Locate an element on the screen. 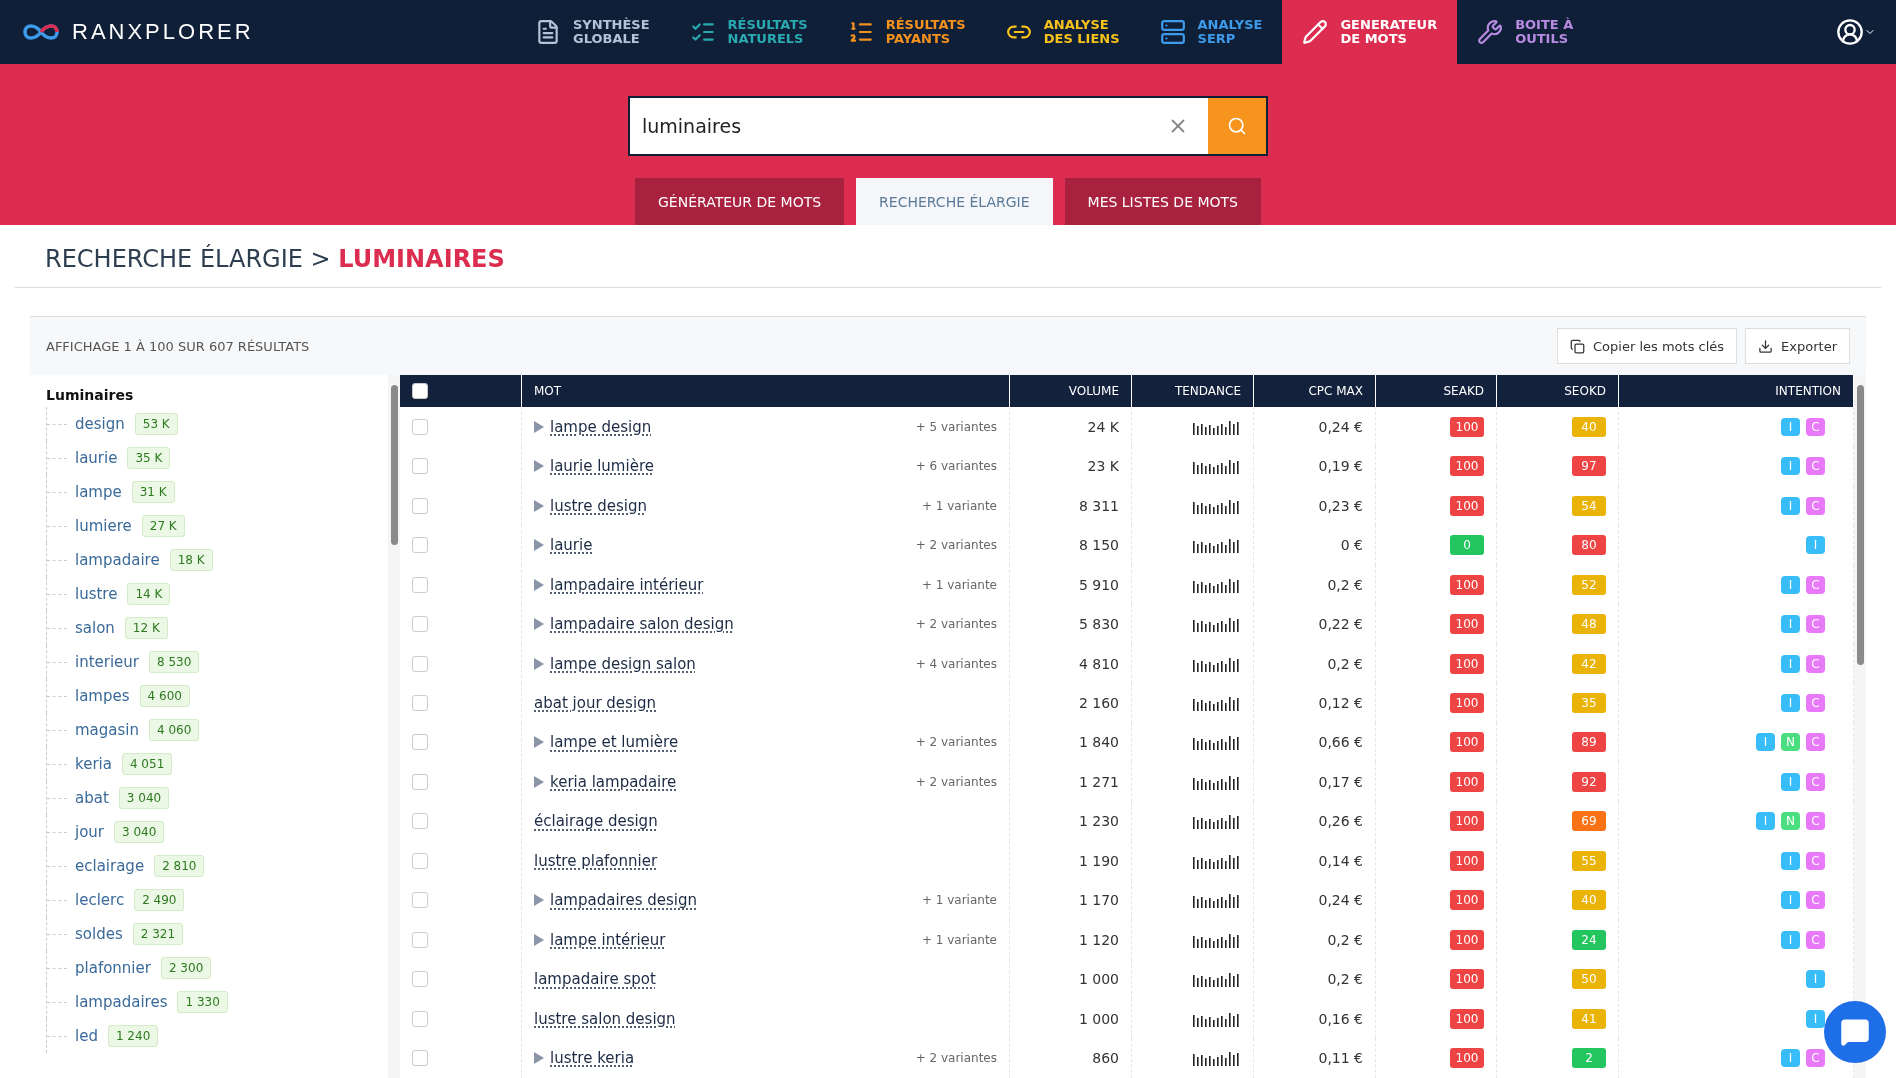 Image resolution: width=1896 pixels, height=1078 pixels. keyword-link: lustre keria is located at coordinates (592, 1058).